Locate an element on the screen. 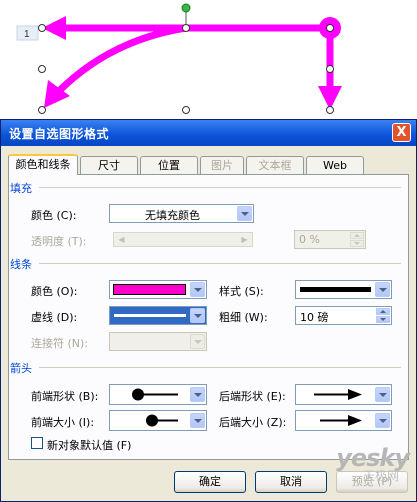 Image resolution: width=417 pixels, height=502 pixels. close-icon: X is located at coordinates (401, 132).